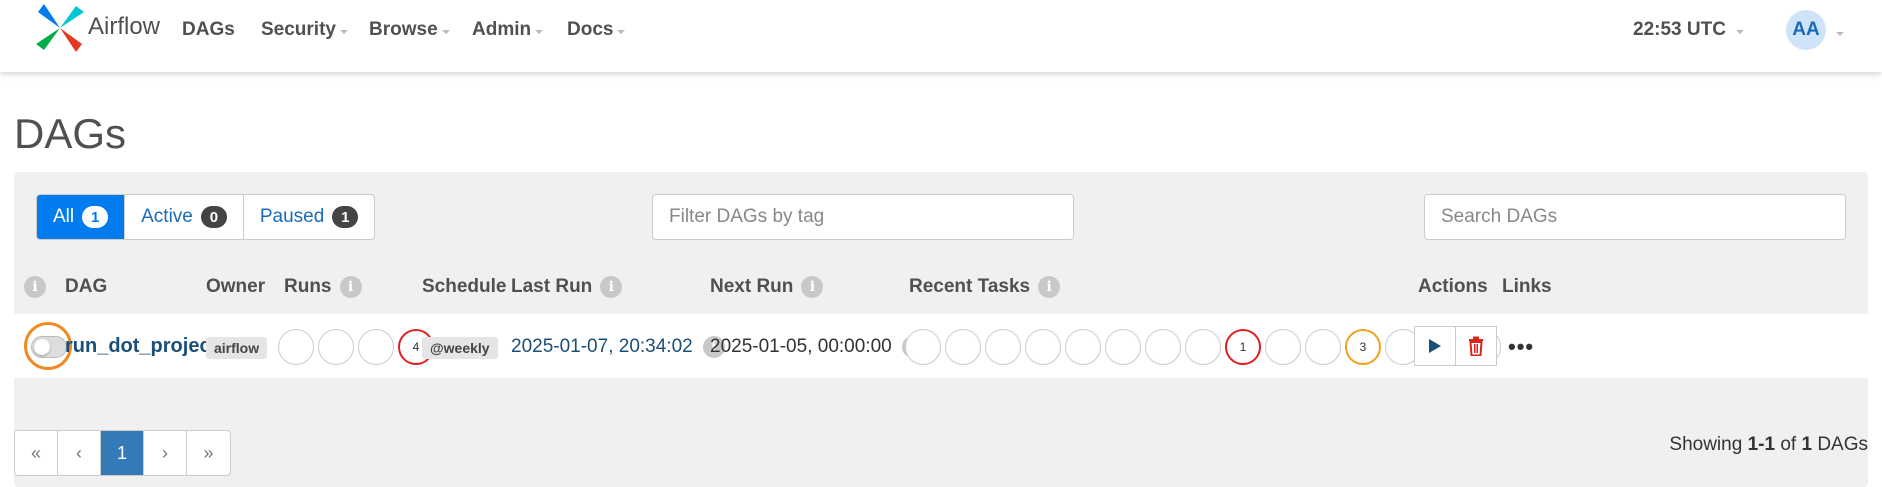 This screenshot has width=1882, height=487. I want to click on header-actions: Actions, so click(1453, 286).